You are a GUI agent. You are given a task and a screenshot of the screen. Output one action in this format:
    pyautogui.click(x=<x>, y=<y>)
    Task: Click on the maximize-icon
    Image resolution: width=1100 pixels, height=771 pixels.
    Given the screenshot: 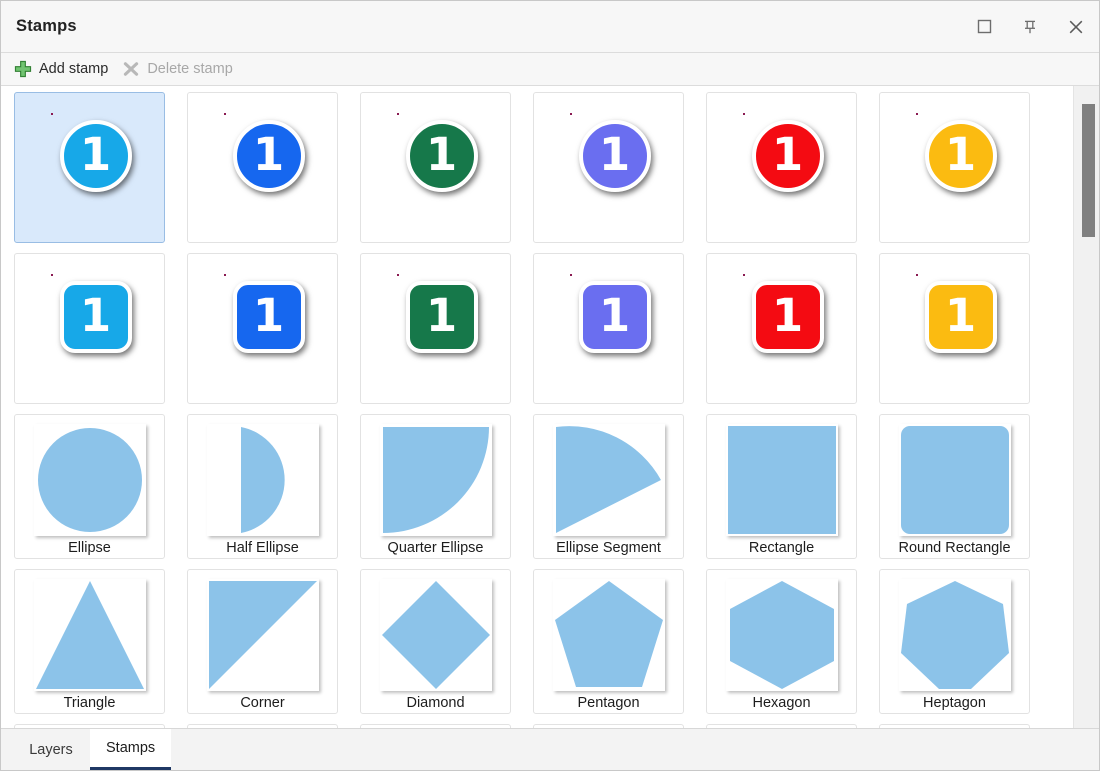 What is the action you would take?
    pyautogui.click(x=984, y=26)
    